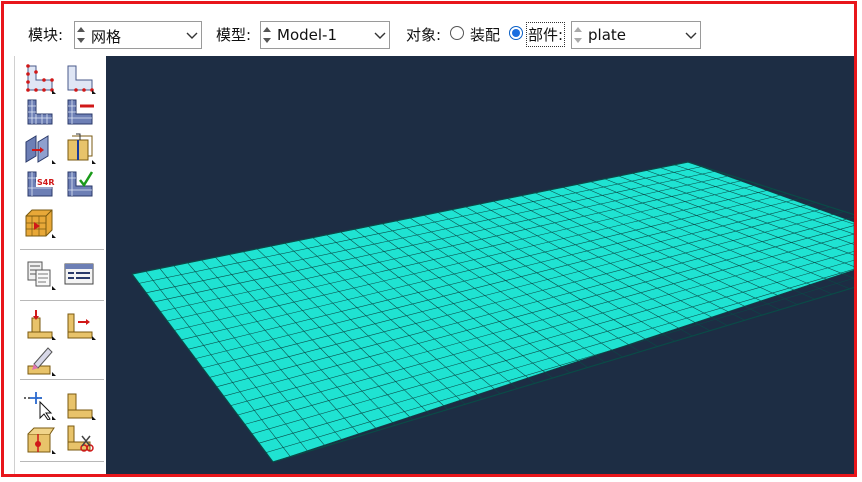 This screenshot has width=862, height=482. Describe the element at coordinates (79, 438) in the screenshot. I see `remove-mesh-icon` at that location.